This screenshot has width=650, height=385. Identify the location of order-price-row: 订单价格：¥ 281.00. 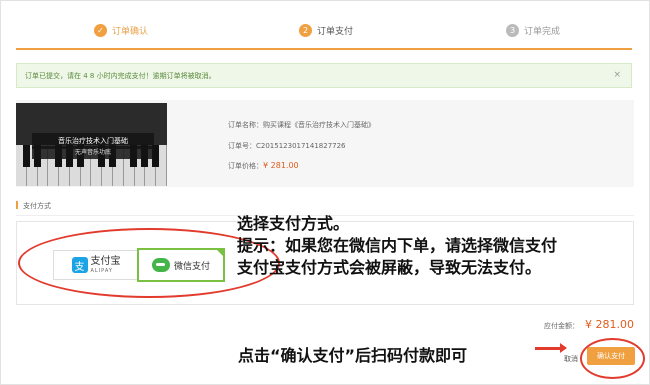
(263, 166).